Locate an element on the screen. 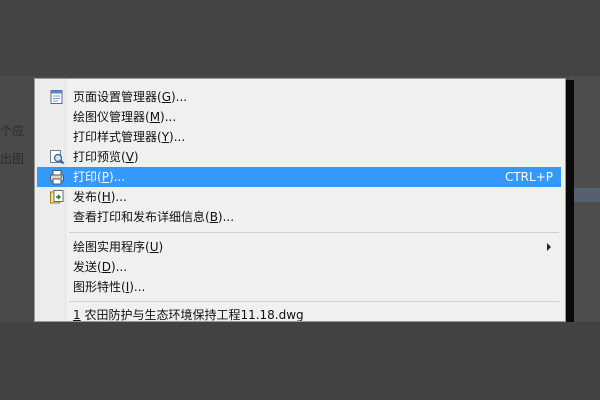 This screenshot has width=600, height=400. background-text-fragment: 出图 is located at coordinates (12, 159).